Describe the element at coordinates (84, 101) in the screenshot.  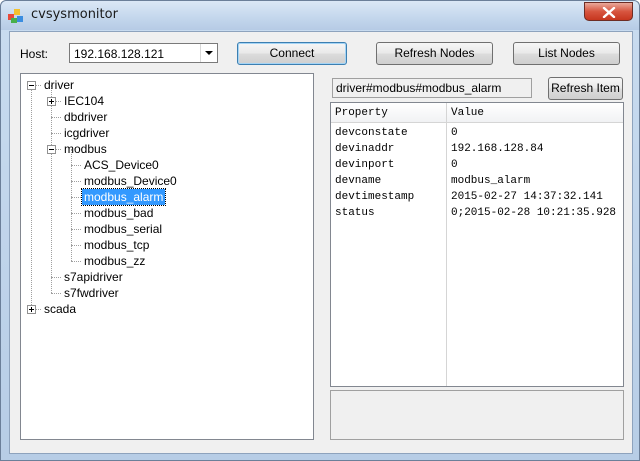
I see `tree-item-label: IEC104` at that location.